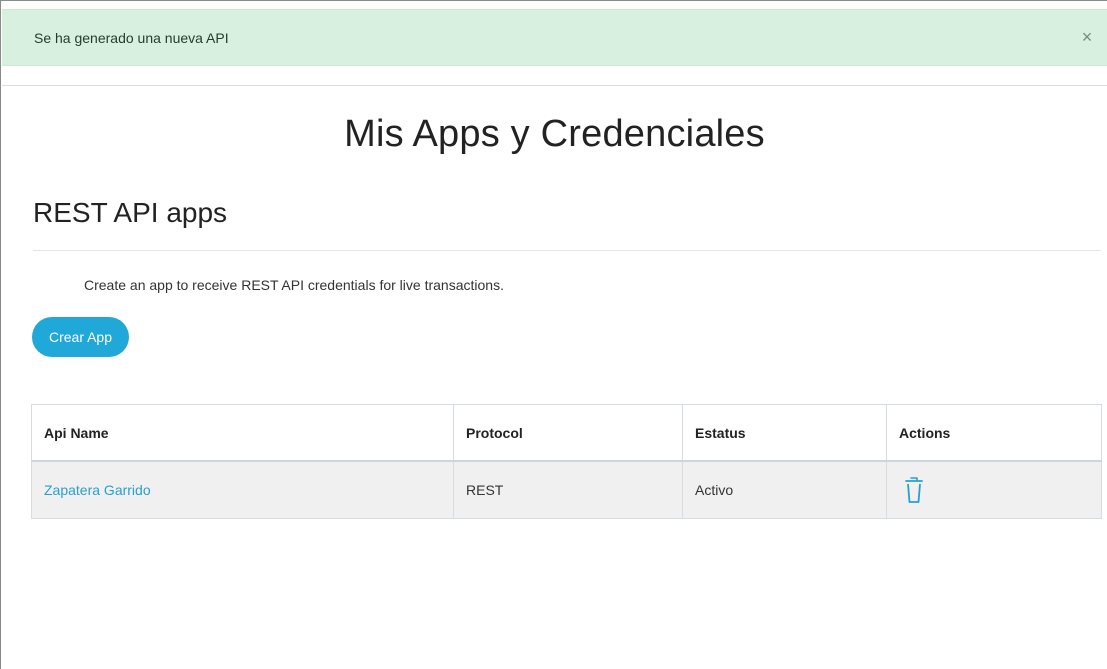 Image resolution: width=1107 pixels, height=669 pixels. What do you see at coordinates (554, 134) in the screenshot?
I see `page-title: Mis Apps y Credenciales` at bounding box center [554, 134].